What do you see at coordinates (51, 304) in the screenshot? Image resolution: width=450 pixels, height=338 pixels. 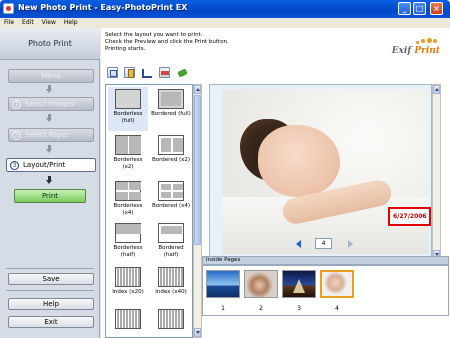 I see `help-button: Help` at bounding box center [51, 304].